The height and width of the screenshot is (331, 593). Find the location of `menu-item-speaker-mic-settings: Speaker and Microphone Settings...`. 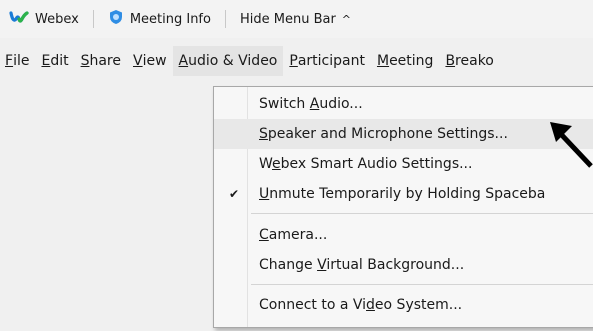

menu-item-speaker-mic-settings: Speaker and Microphone Settings... is located at coordinates (403, 134).